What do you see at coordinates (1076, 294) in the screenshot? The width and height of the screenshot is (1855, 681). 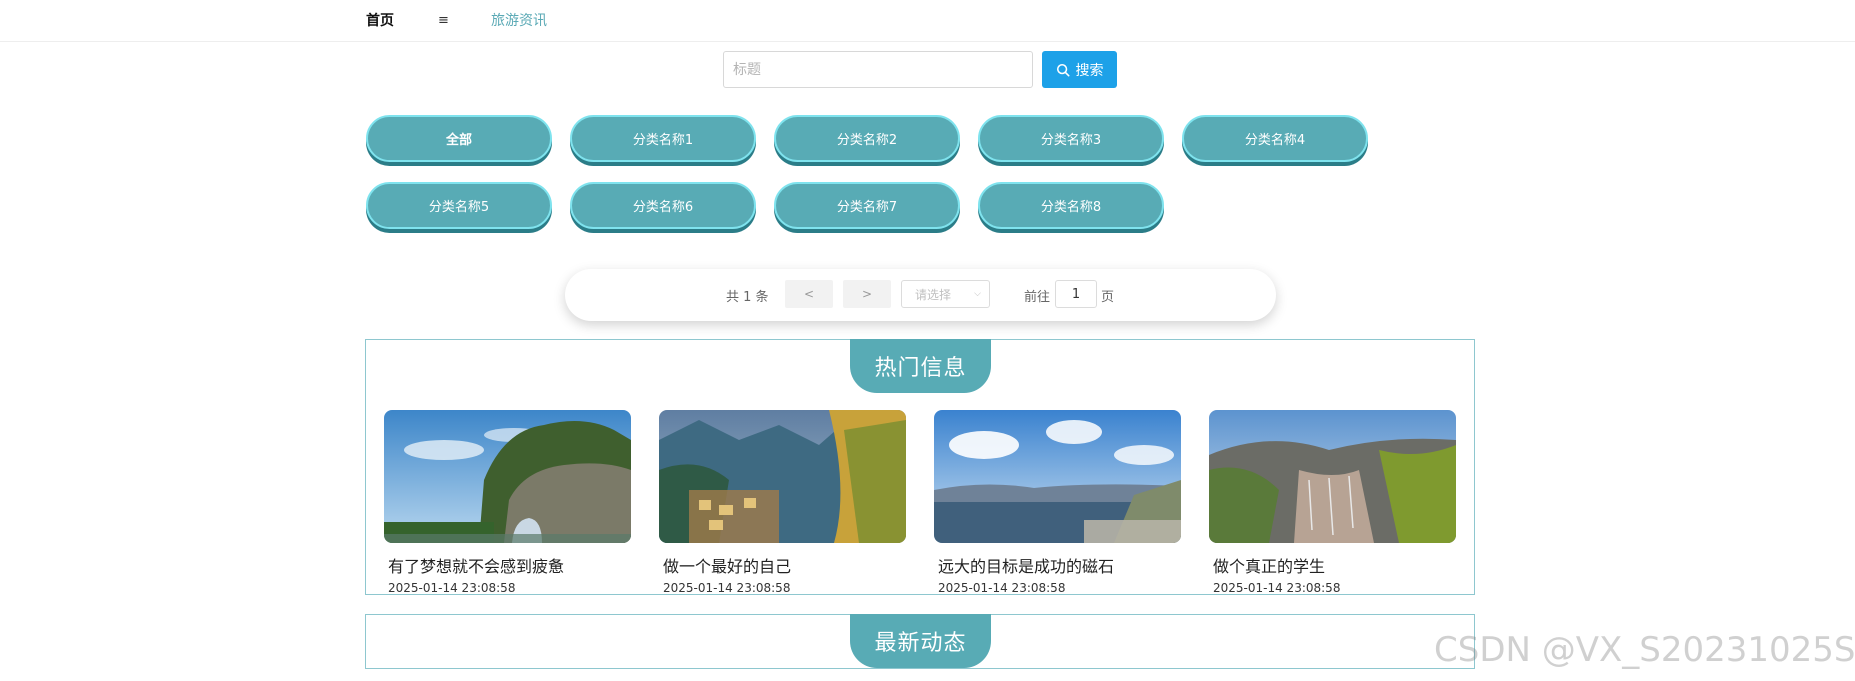 I see `goto-page-input` at bounding box center [1076, 294].